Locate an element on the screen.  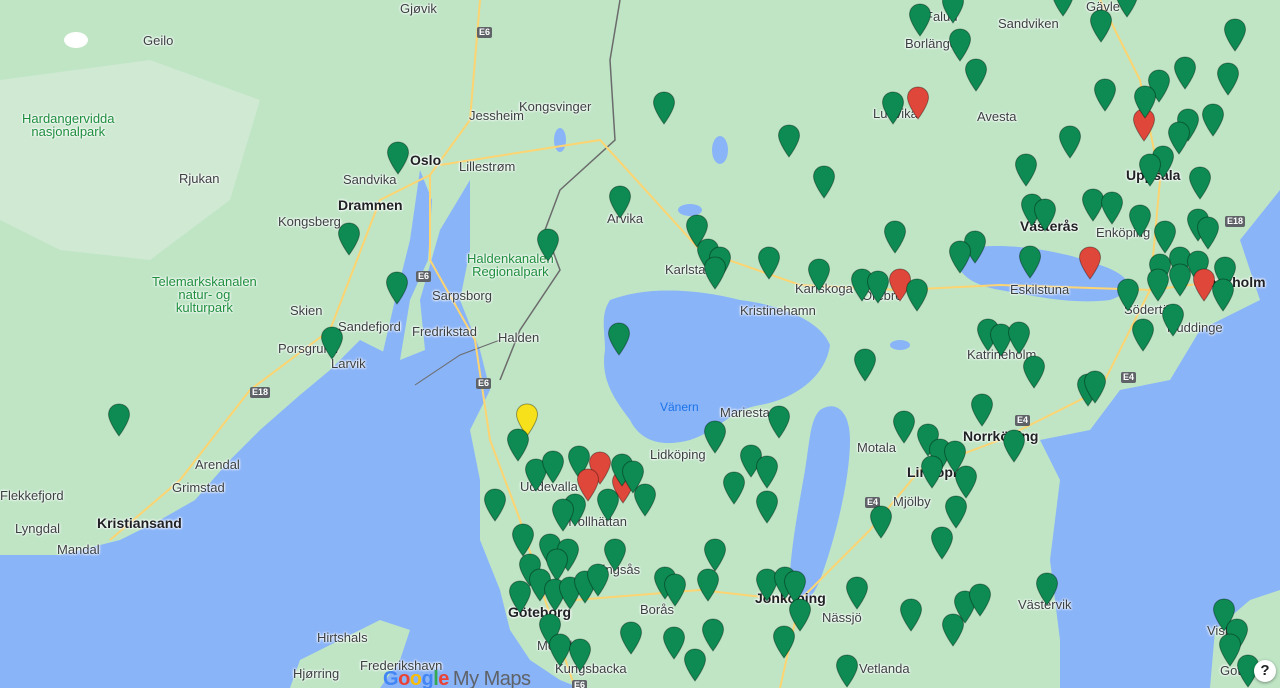
place-label: Vetlanda is located at coordinates (884, 668).